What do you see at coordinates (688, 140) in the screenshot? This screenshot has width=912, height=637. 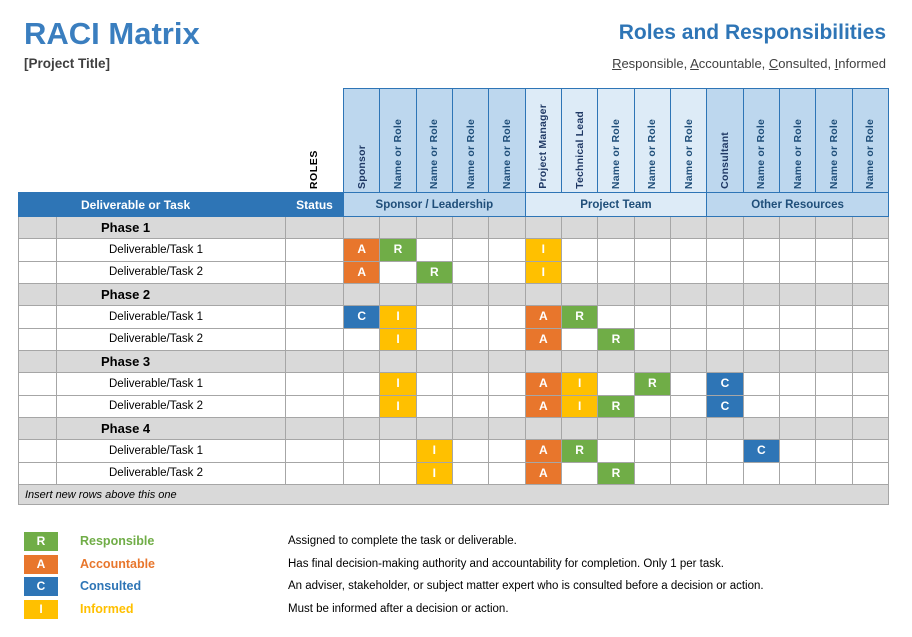 I see `role-column-header-9: Name or Role` at bounding box center [688, 140].